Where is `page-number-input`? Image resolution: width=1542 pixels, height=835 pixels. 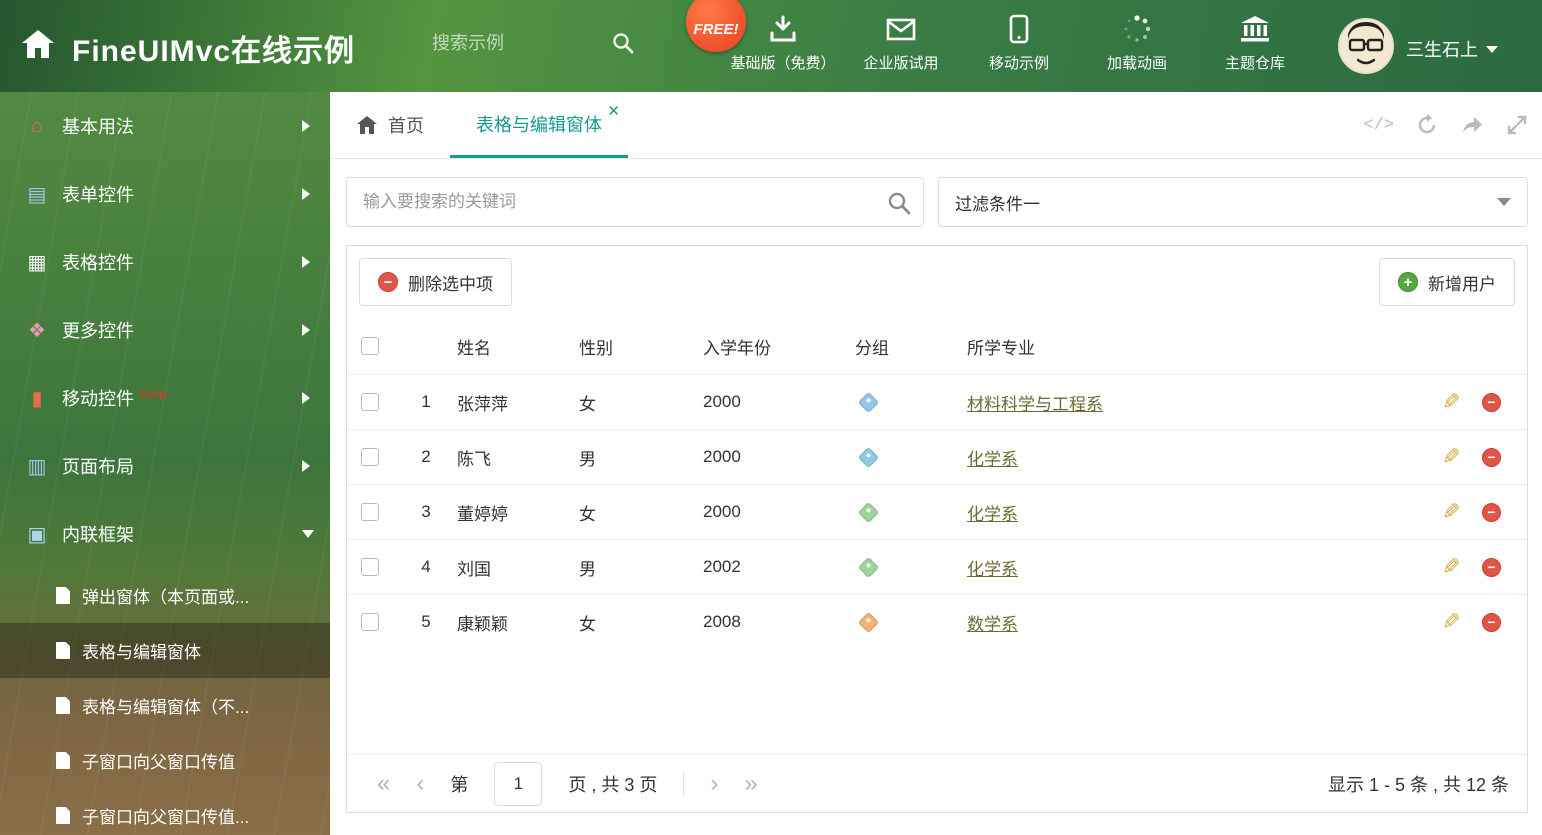 page-number-input is located at coordinates (518, 783).